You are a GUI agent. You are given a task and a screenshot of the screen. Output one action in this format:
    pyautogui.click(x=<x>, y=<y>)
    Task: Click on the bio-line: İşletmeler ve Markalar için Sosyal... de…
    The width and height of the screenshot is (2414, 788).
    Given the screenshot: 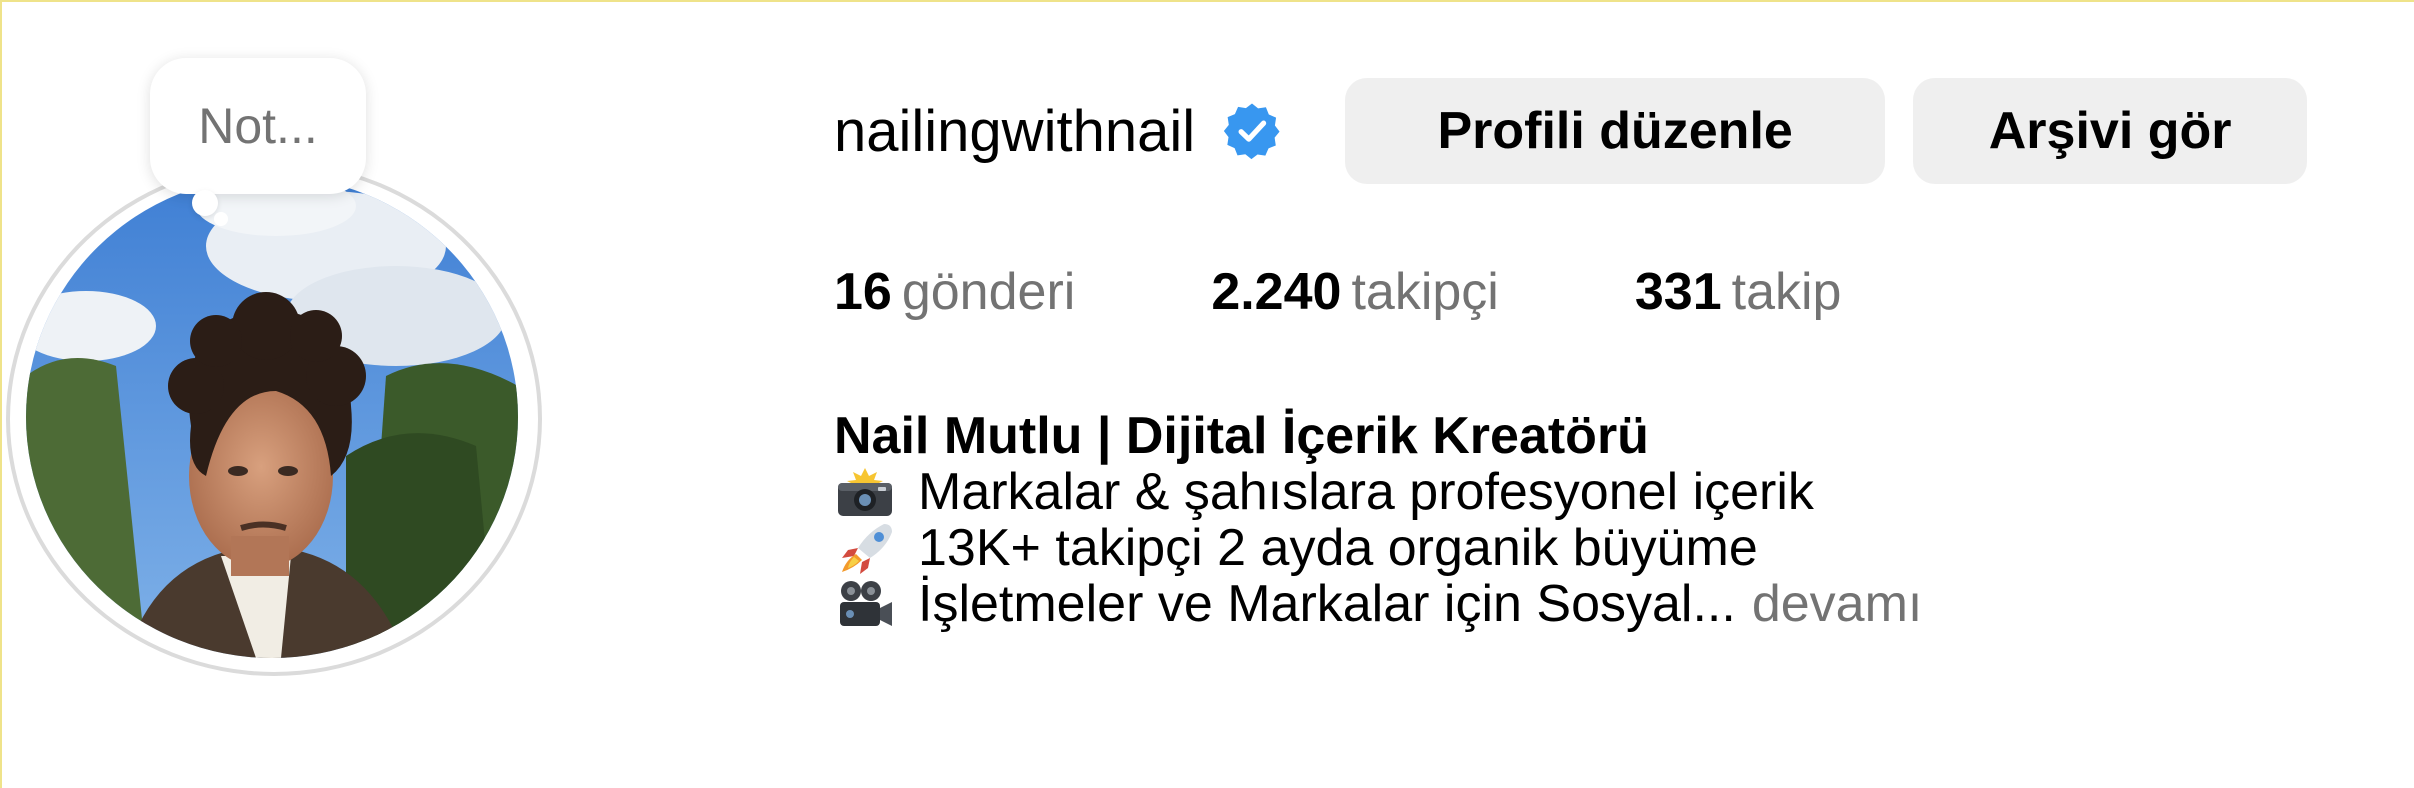 What is the action you would take?
    pyautogui.click(x=1378, y=604)
    